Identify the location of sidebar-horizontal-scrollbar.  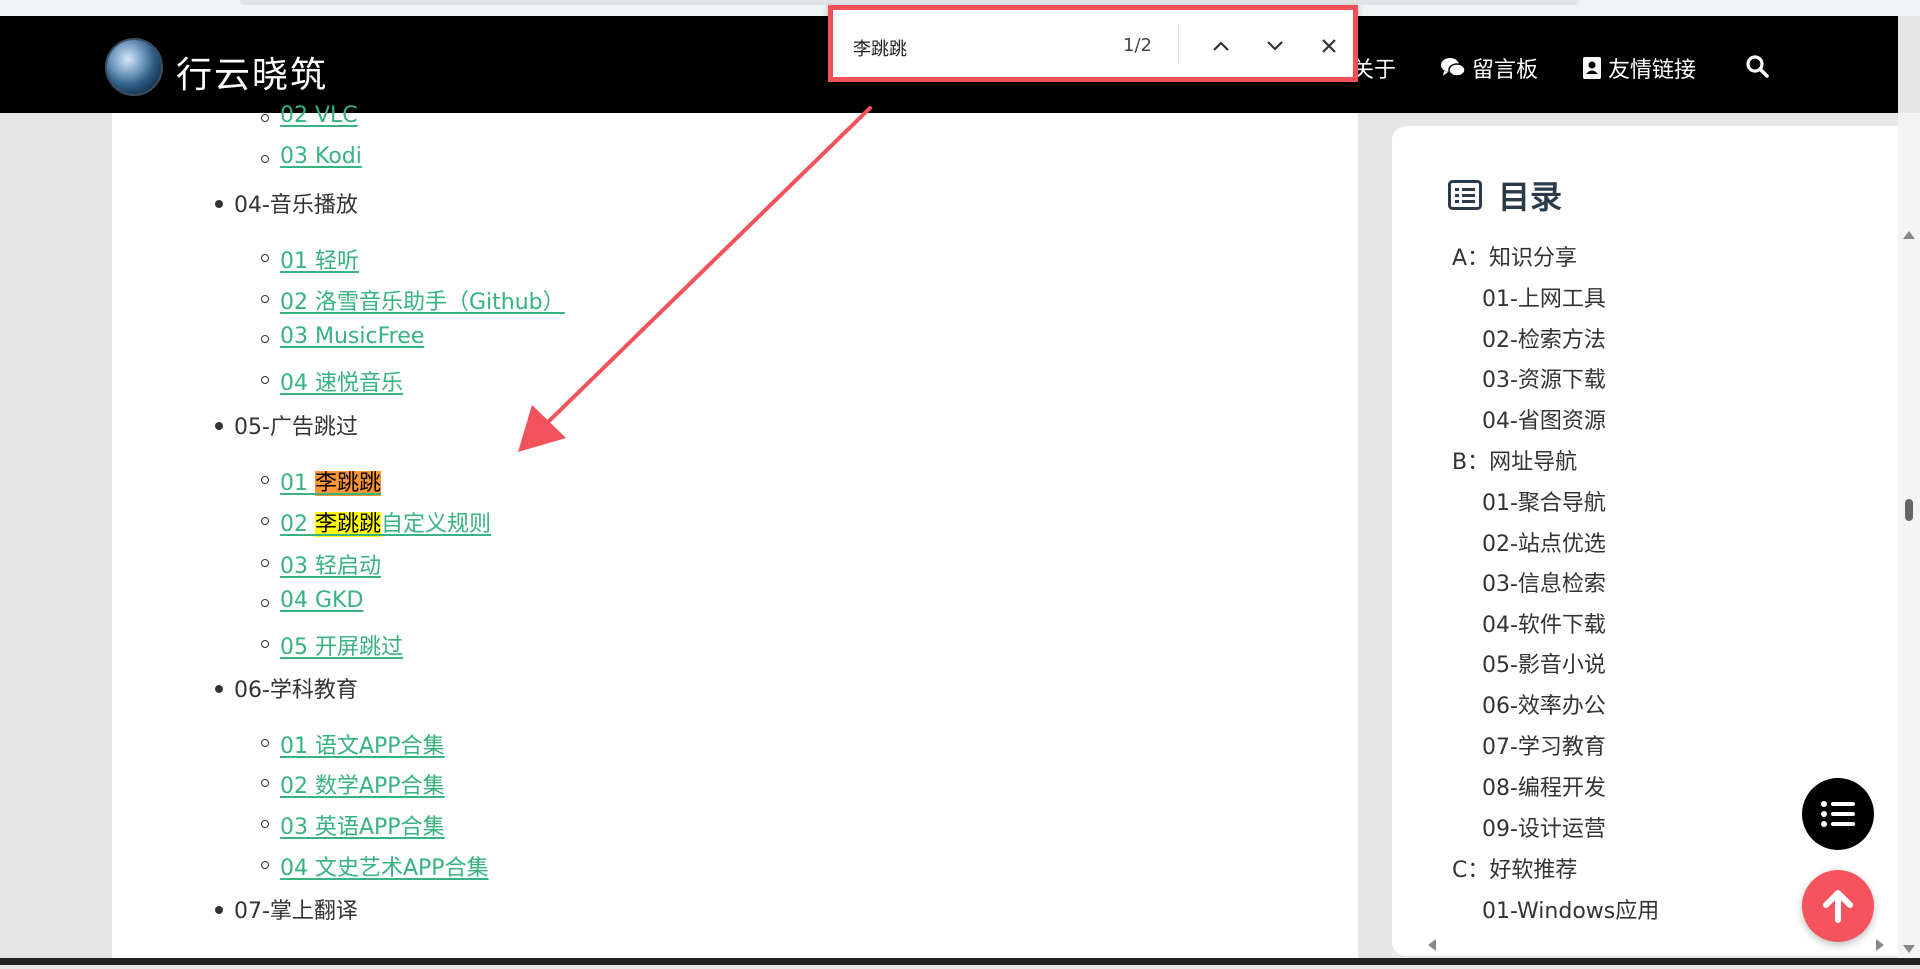
(1656, 945).